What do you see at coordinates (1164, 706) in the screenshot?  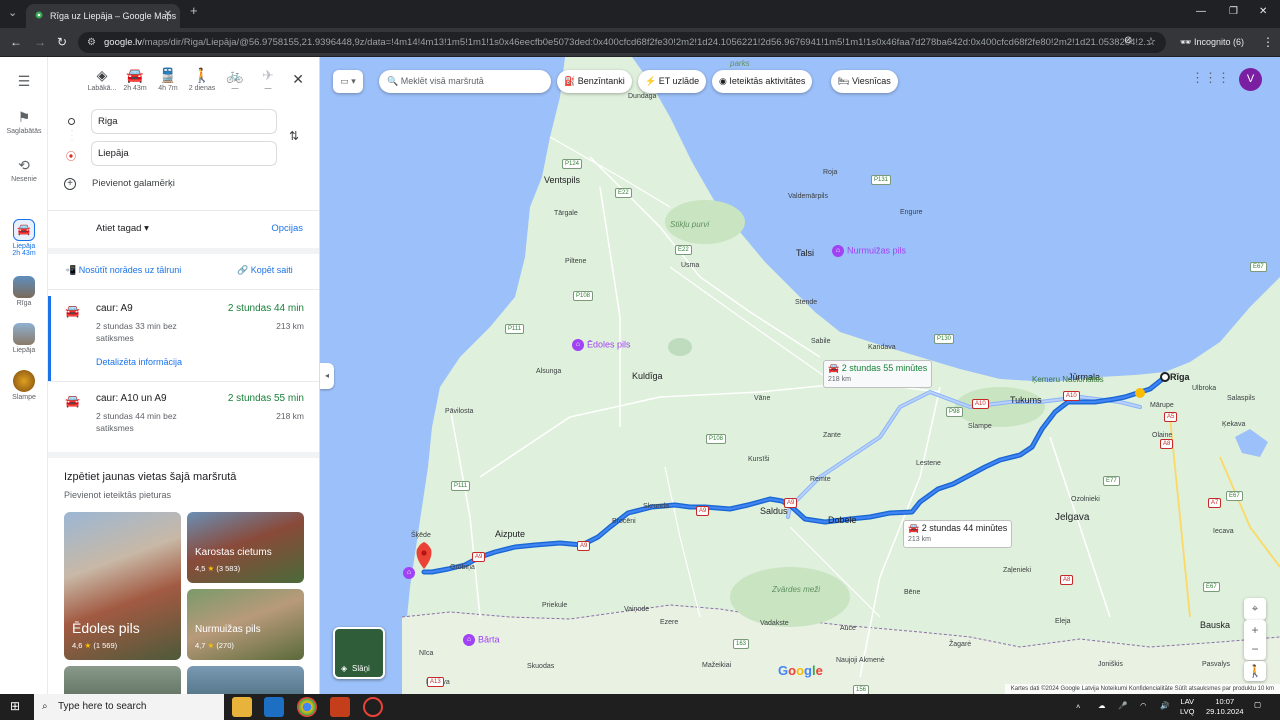 I see `volume-icon: 🔊` at bounding box center [1164, 706].